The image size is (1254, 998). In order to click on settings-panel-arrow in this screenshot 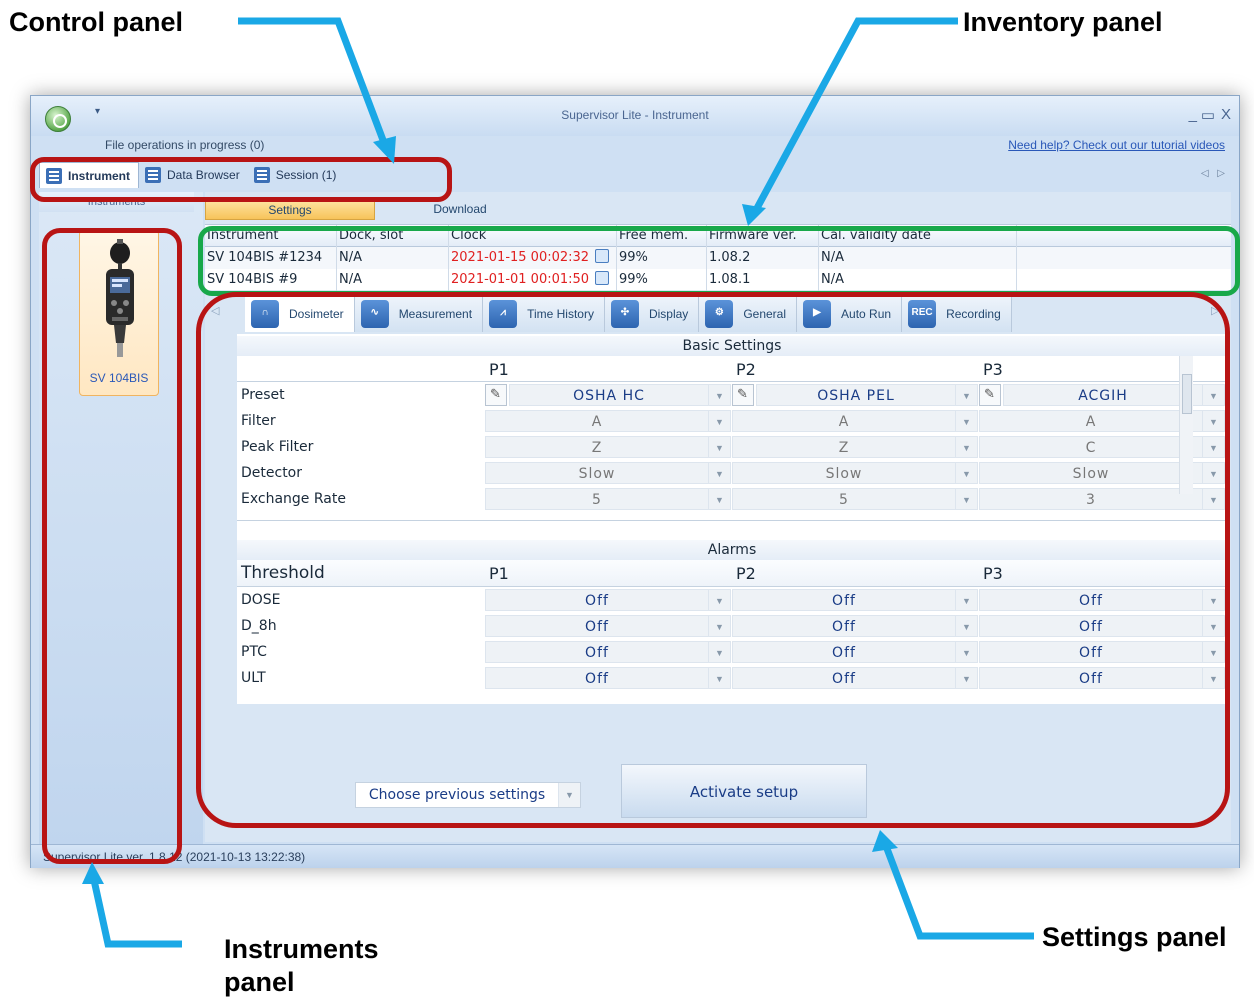, I will do `click(958, 892)`.